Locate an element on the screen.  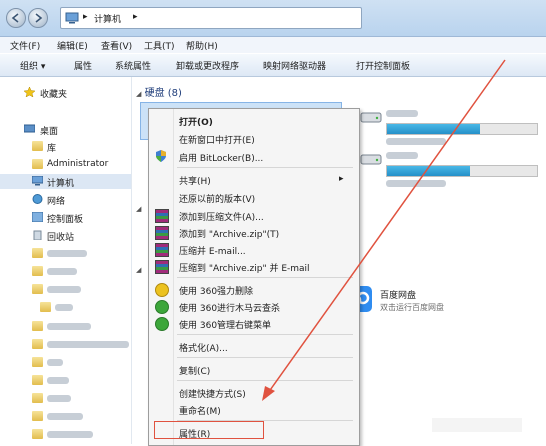
address-bar: ▸ 计算机 ▸ is located at coordinates (211, 18).